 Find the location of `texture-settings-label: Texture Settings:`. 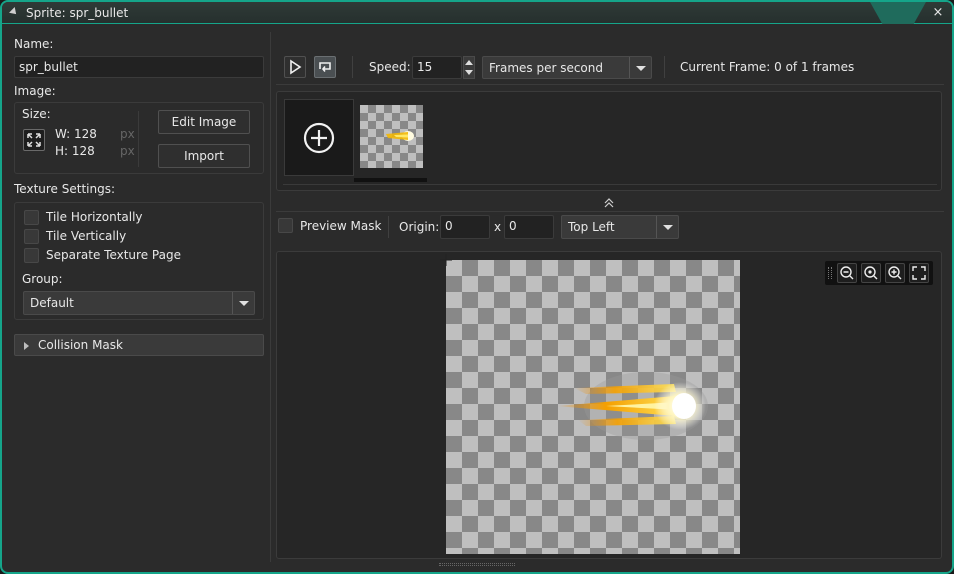

texture-settings-label: Texture Settings: is located at coordinates (65, 189).